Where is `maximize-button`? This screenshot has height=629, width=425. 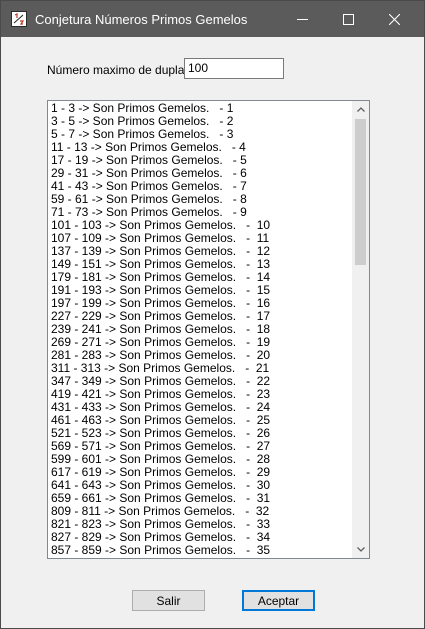
maximize-button is located at coordinates (348, 19).